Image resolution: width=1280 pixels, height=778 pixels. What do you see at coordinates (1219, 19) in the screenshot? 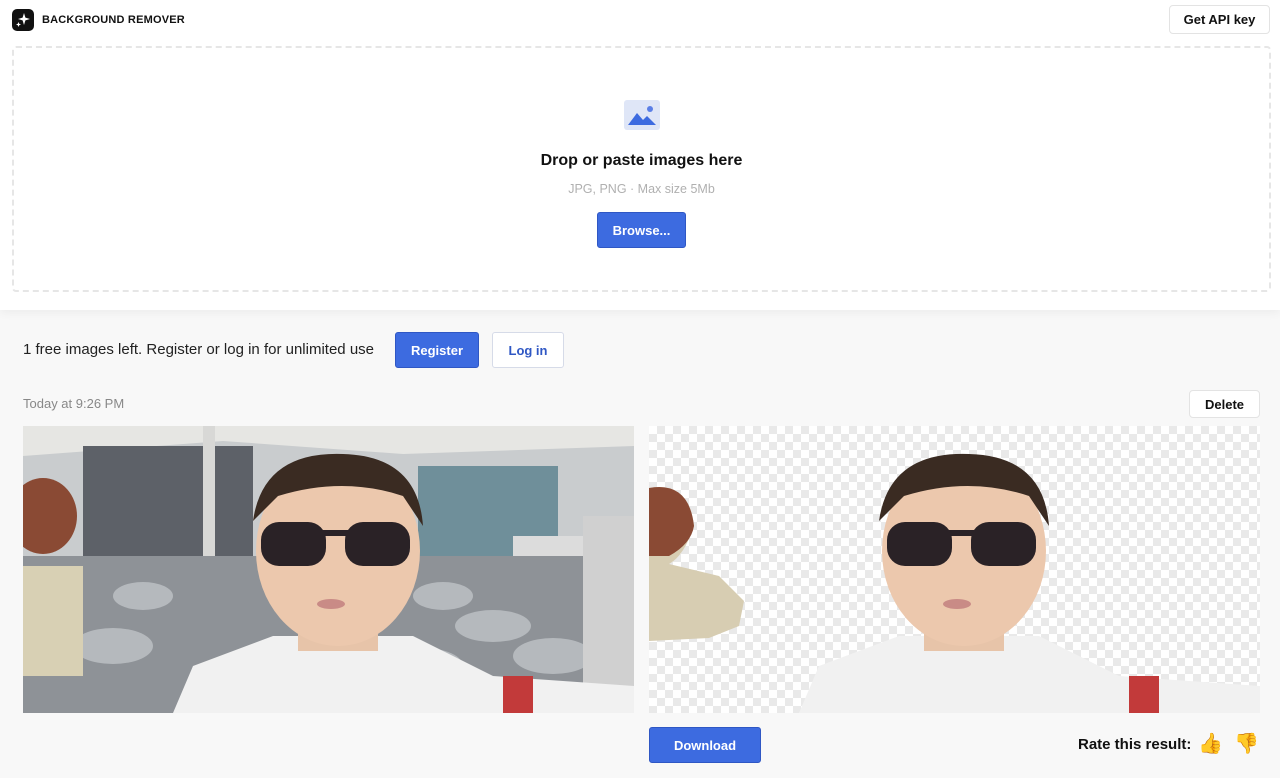
I see `get-api-key-button: Get API key` at bounding box center [1219, 19].